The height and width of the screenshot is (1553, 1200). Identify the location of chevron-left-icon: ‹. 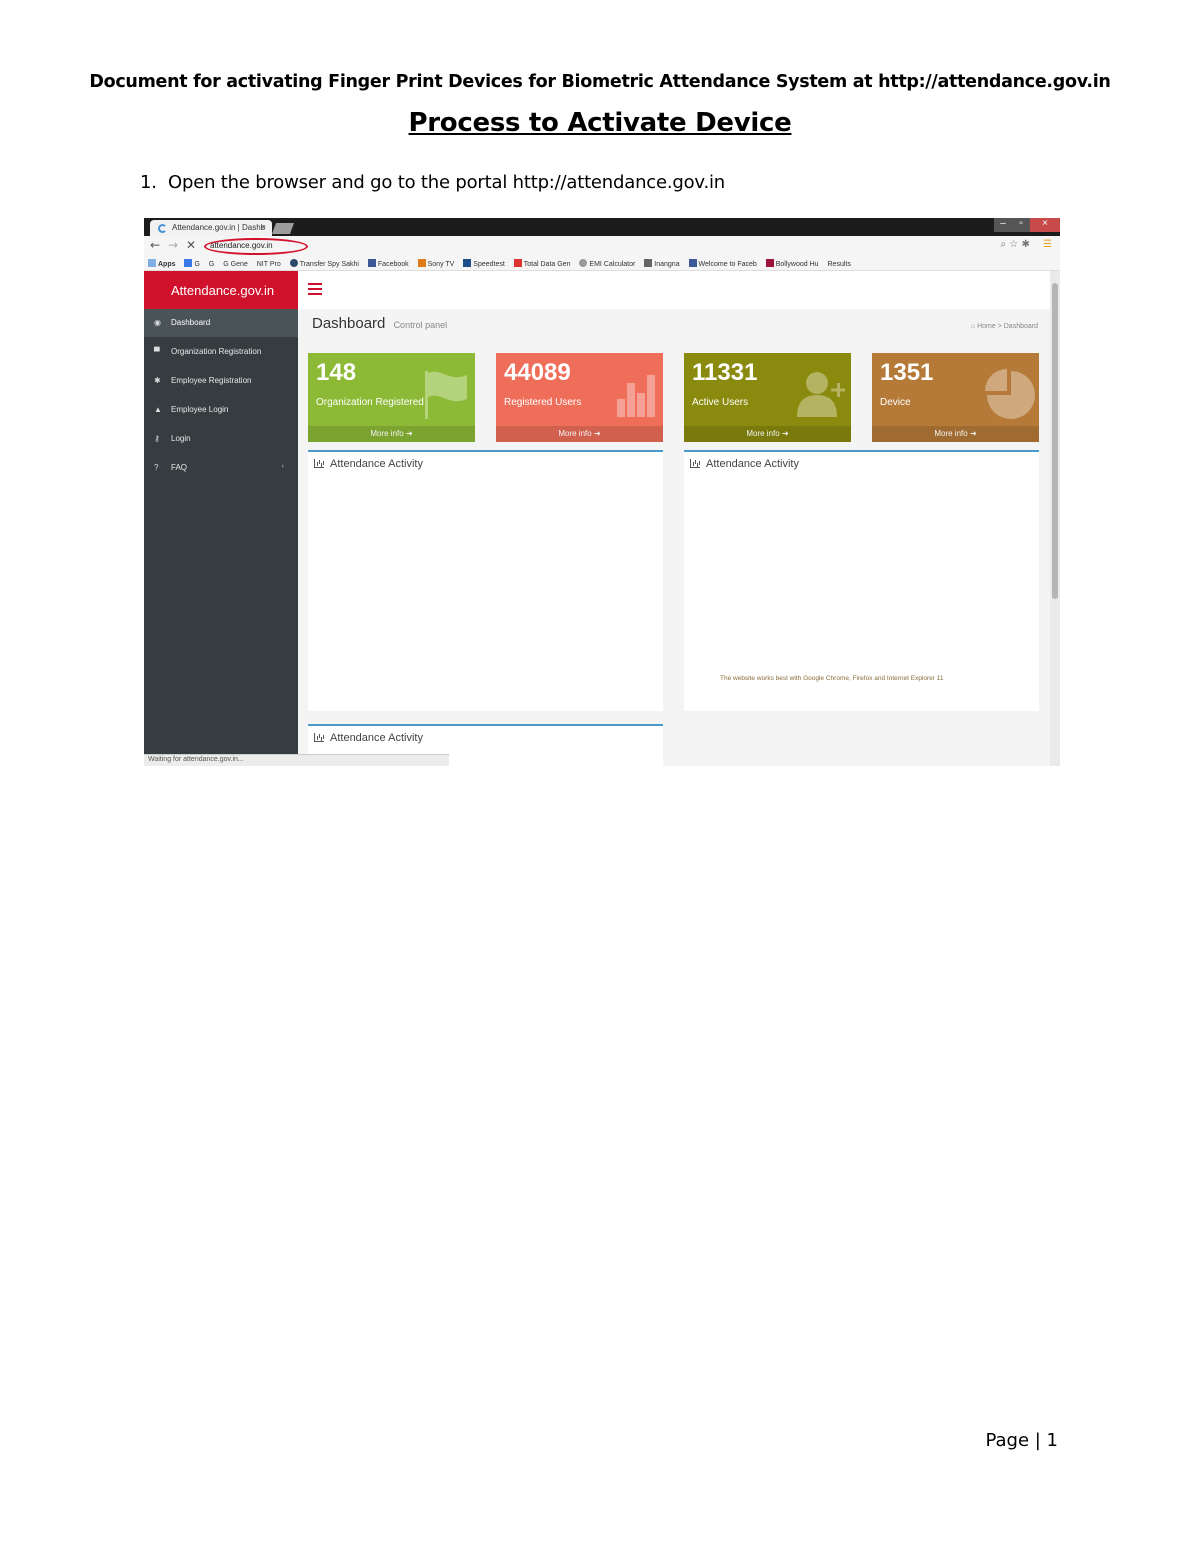
(282, 466).